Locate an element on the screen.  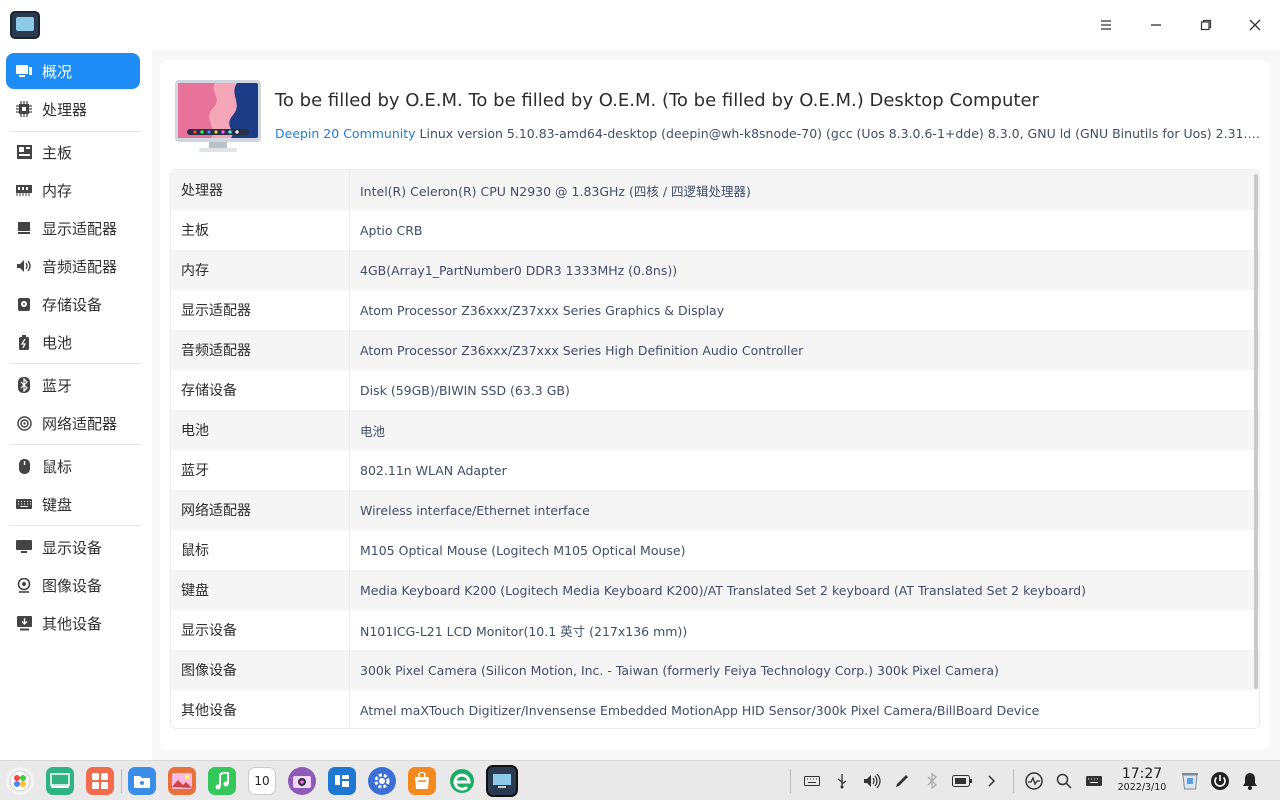
taskbar: 10 17:27 2022/3/10 is located at coordinates (640, 780).